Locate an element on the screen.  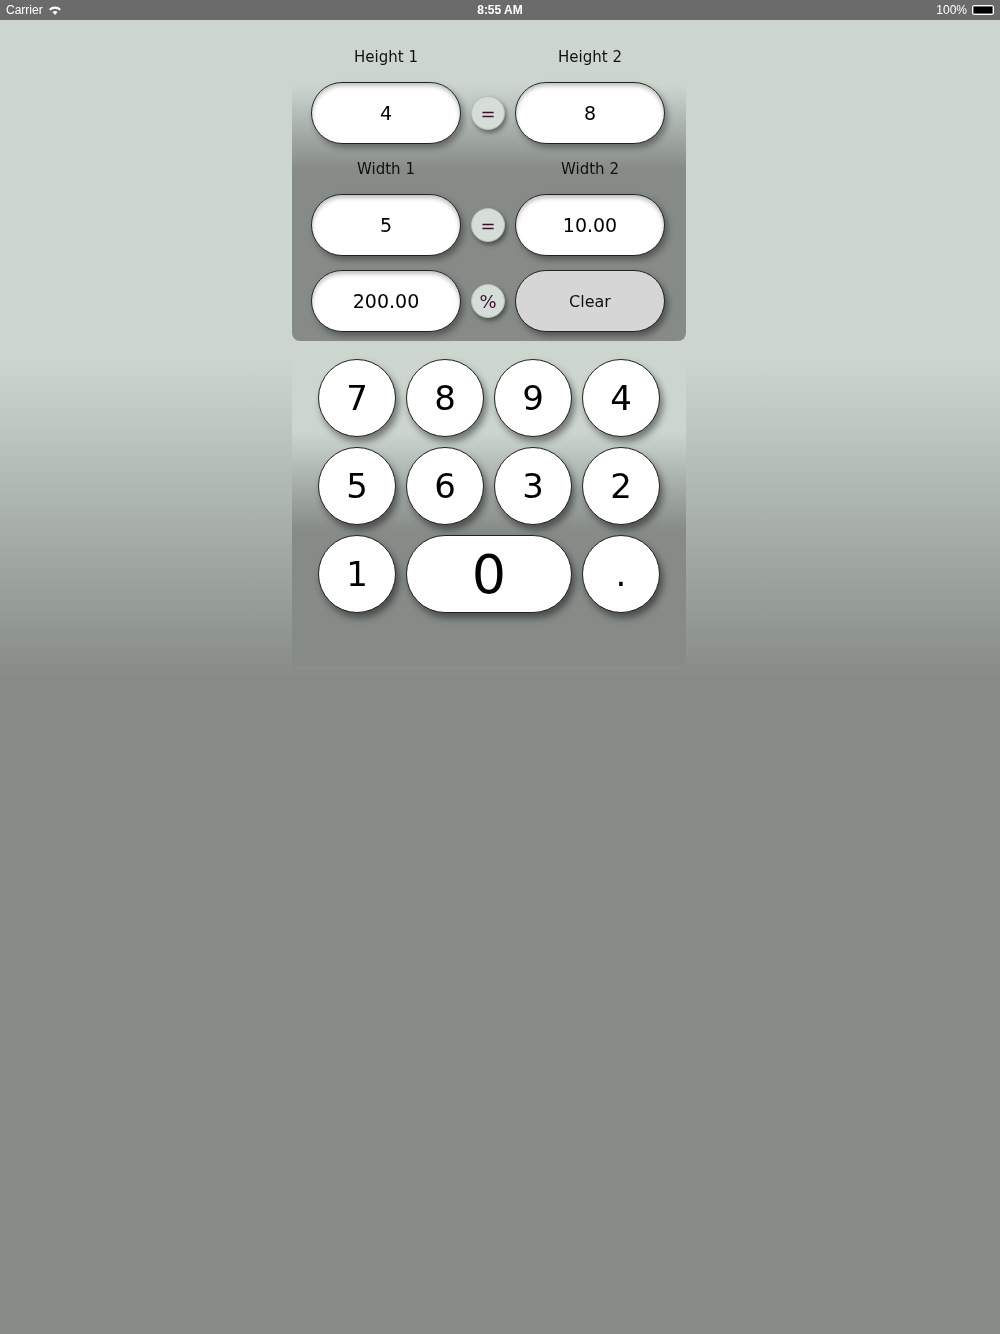
input-field: 8 is located at coordinates (590, 113).